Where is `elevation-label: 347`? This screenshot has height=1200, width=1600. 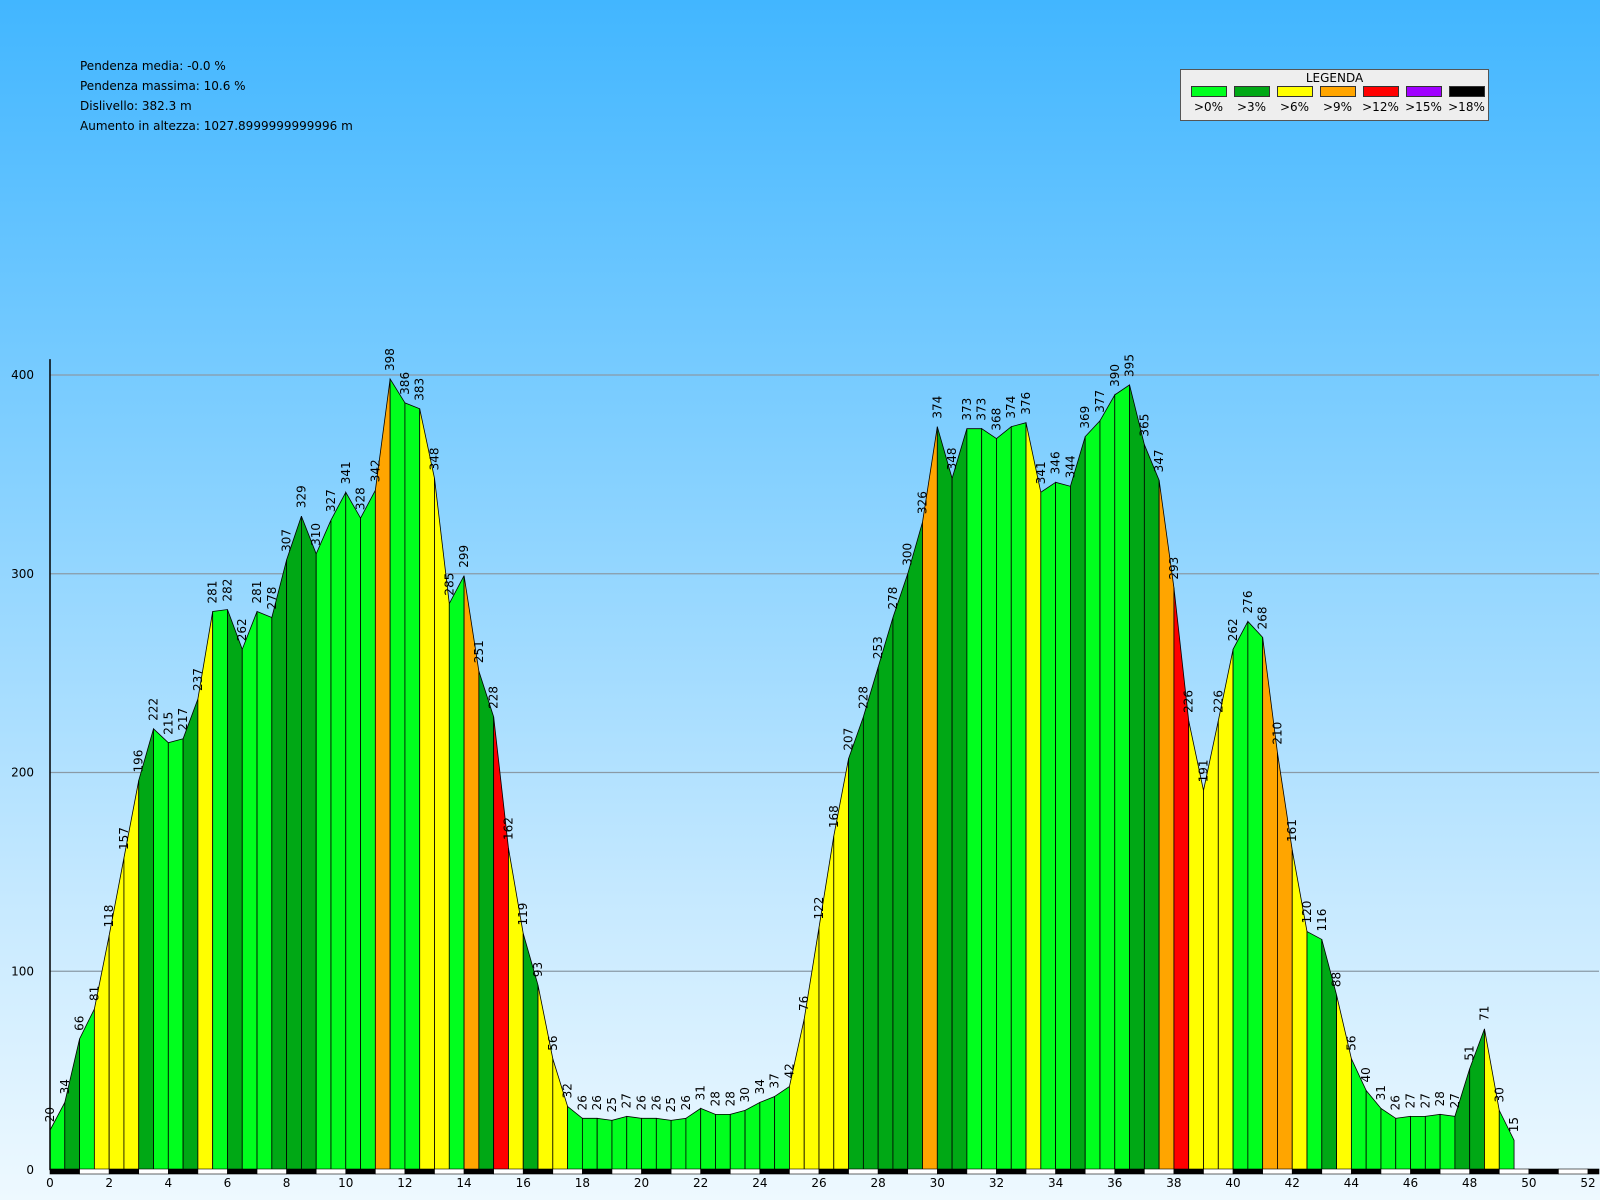
elevation-label: 347 is located at coordinates (1159, 460).